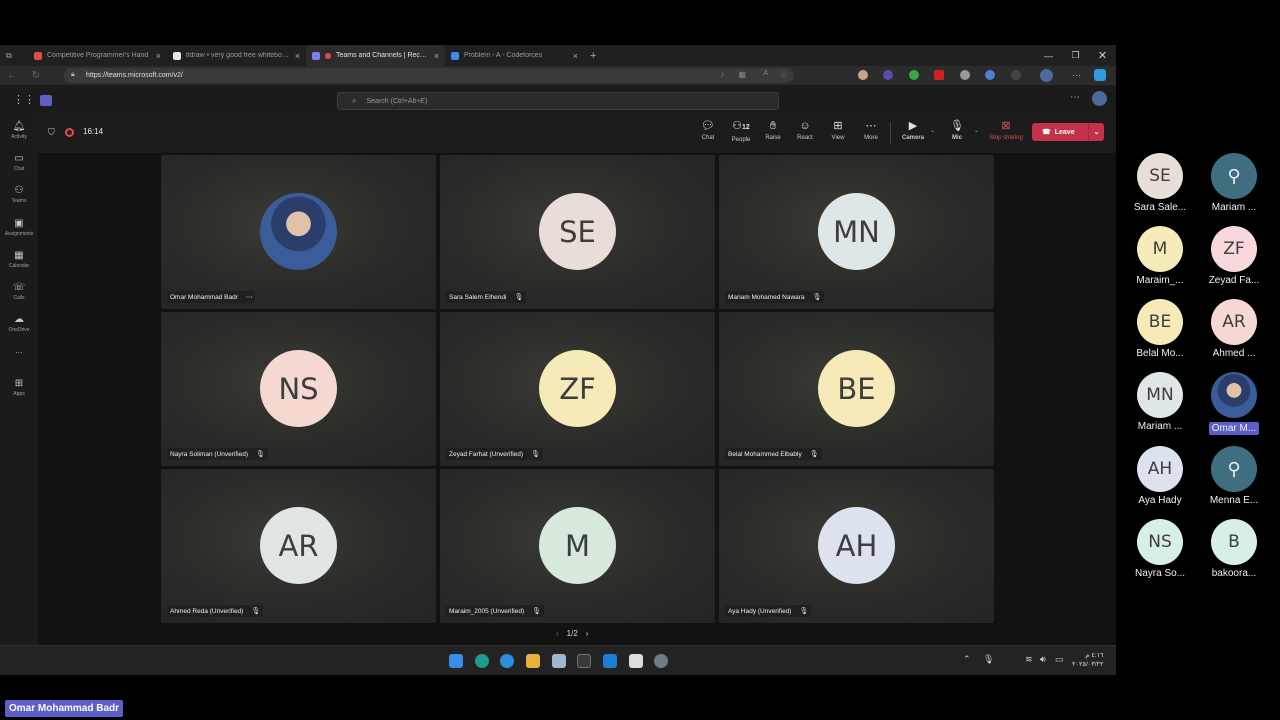 Image resolution: width=1280 pixels, height=720 pixels. What do you see at coordinates (636, 661) in the screenshot?
I see `notepad-icon` at bounding box center [636, 661].